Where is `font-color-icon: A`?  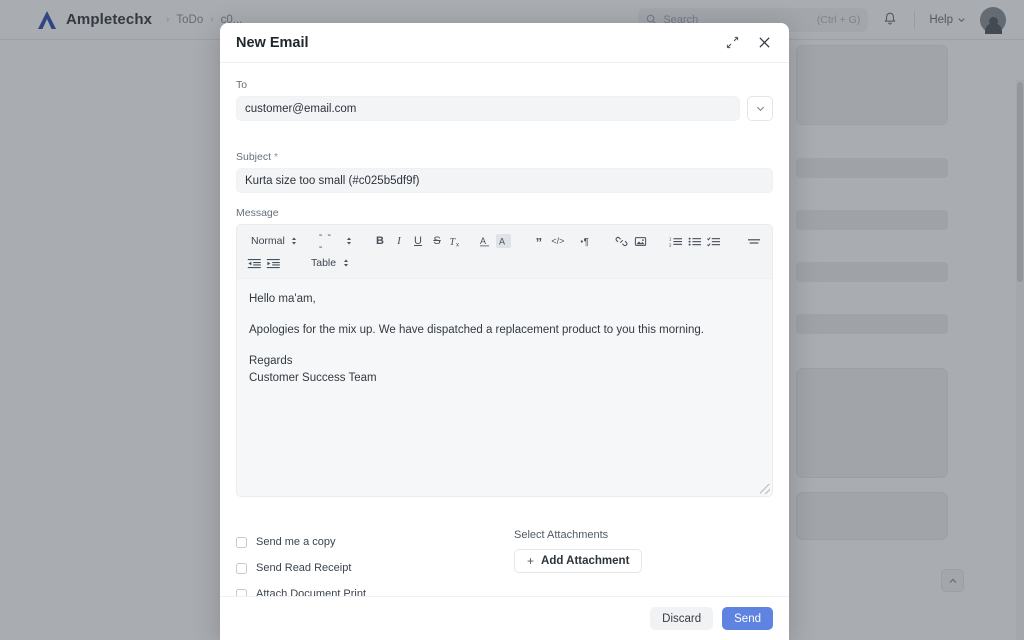
font-color-icon: A is located at coordinates (484, 241).